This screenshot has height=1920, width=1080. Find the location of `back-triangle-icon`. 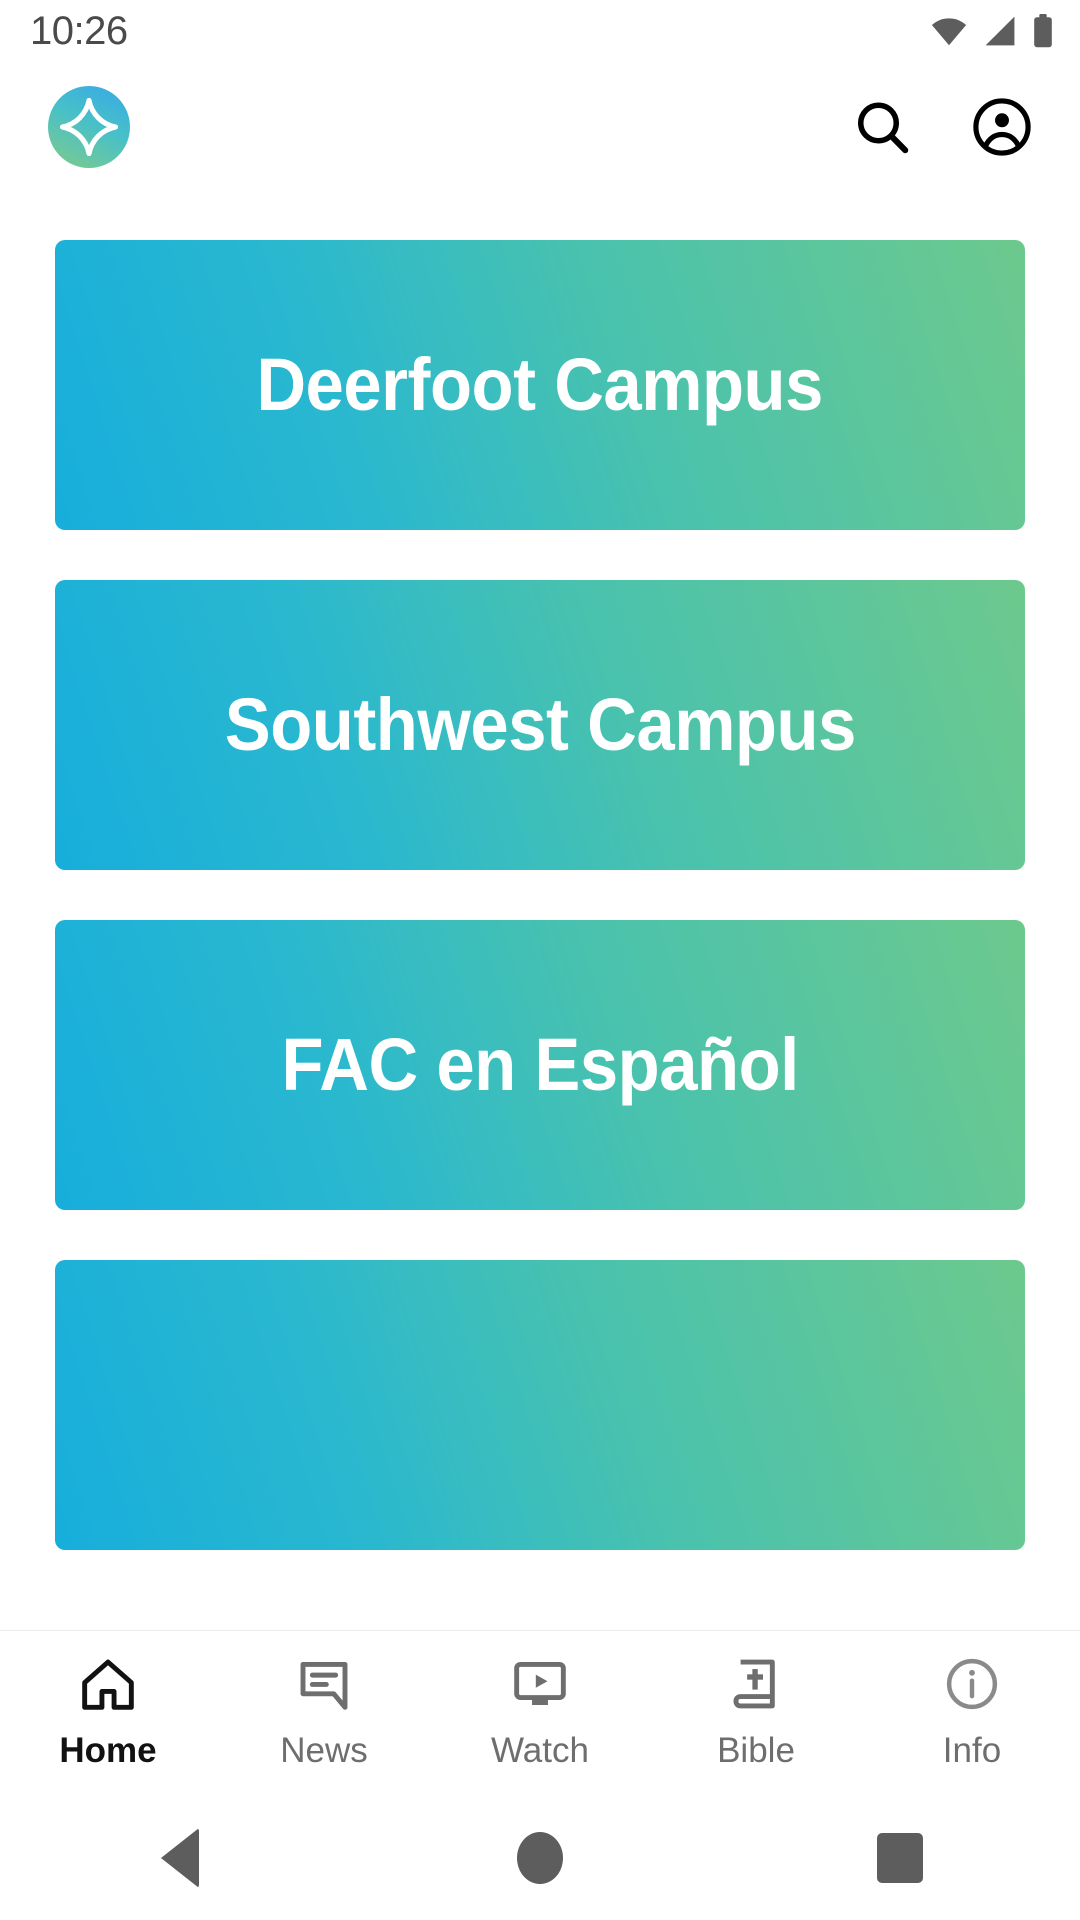

back-triangle-icon is located at coordinates (180, 1857).